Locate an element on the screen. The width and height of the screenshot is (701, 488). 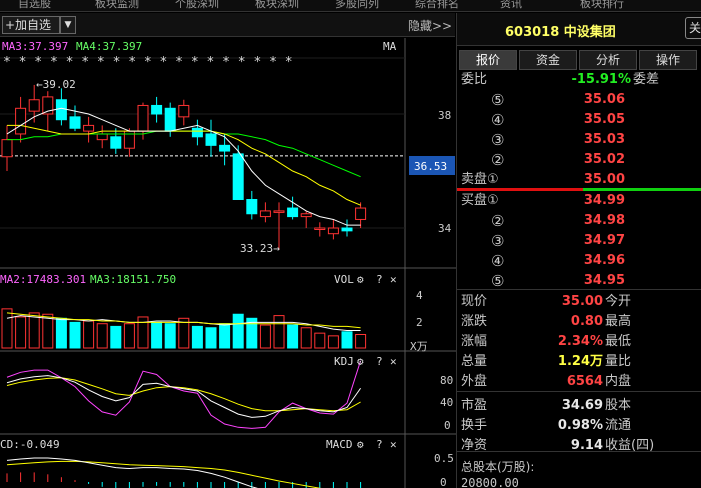
stat-label: 总量 is located at coordinates (474, 361).